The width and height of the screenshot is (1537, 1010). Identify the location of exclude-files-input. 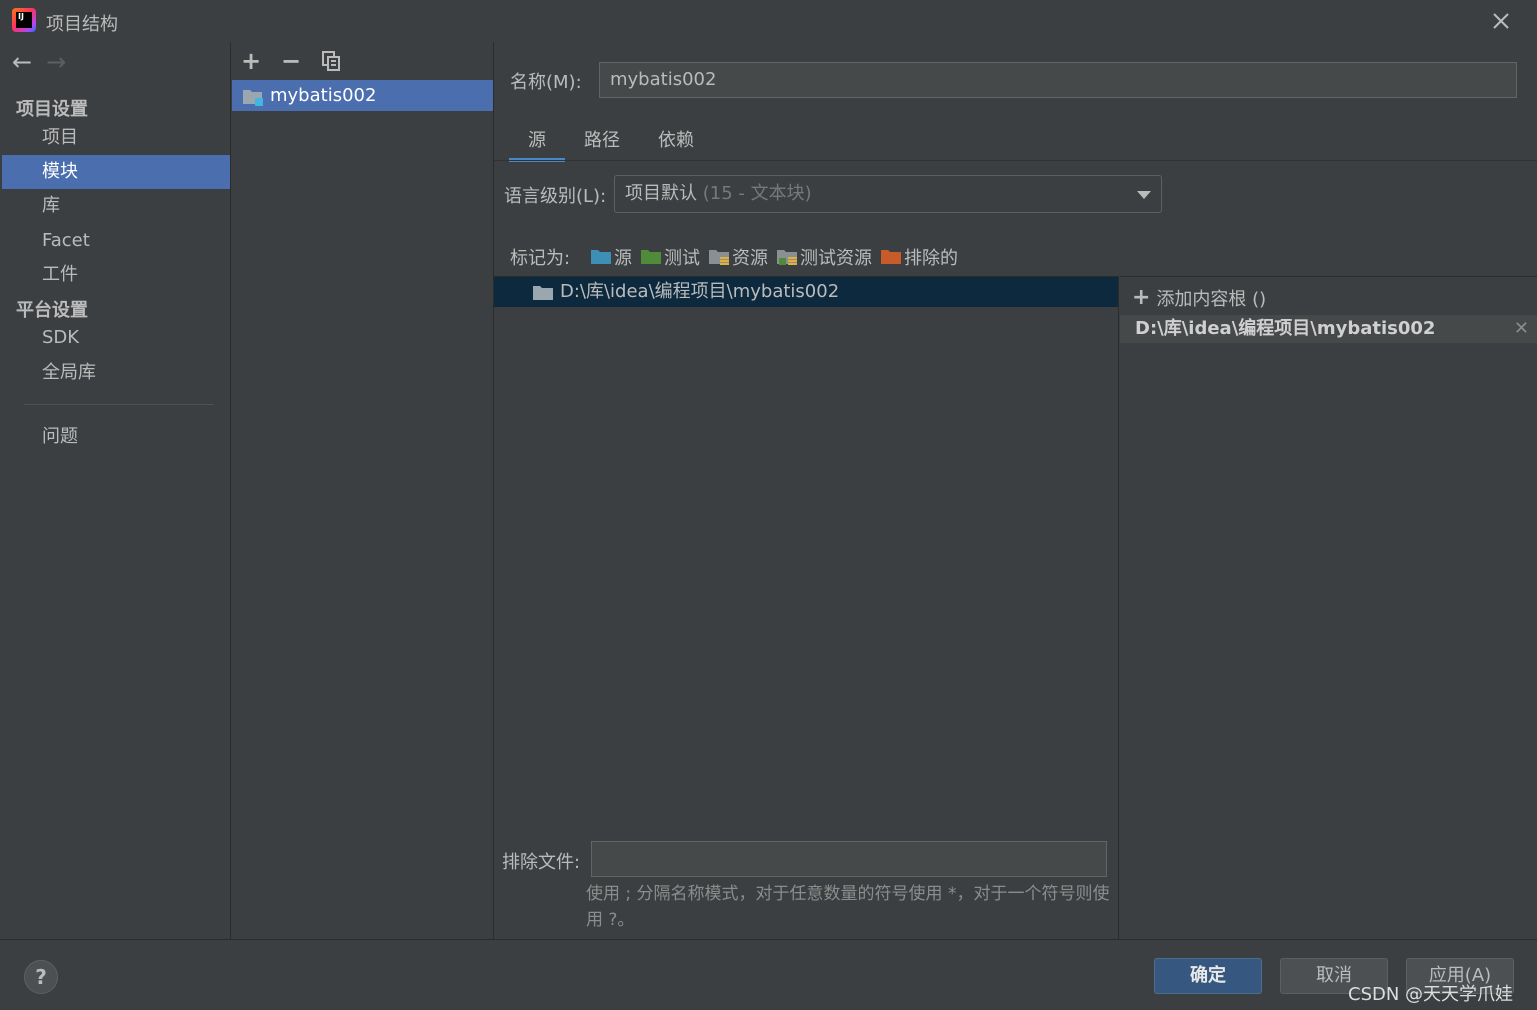
(849, 859).